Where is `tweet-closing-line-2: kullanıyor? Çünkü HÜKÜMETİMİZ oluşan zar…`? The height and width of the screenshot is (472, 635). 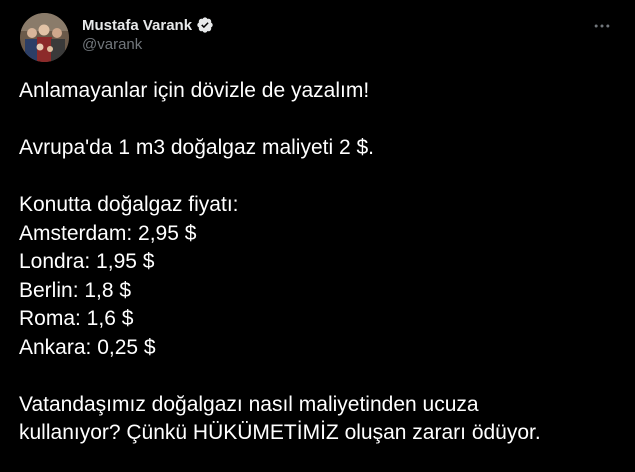 tweet-closing-line-2: kullanıyor? Çünkü HÜKÜMETİMİZ oluşan zar… is located at coordinates (280, 432).